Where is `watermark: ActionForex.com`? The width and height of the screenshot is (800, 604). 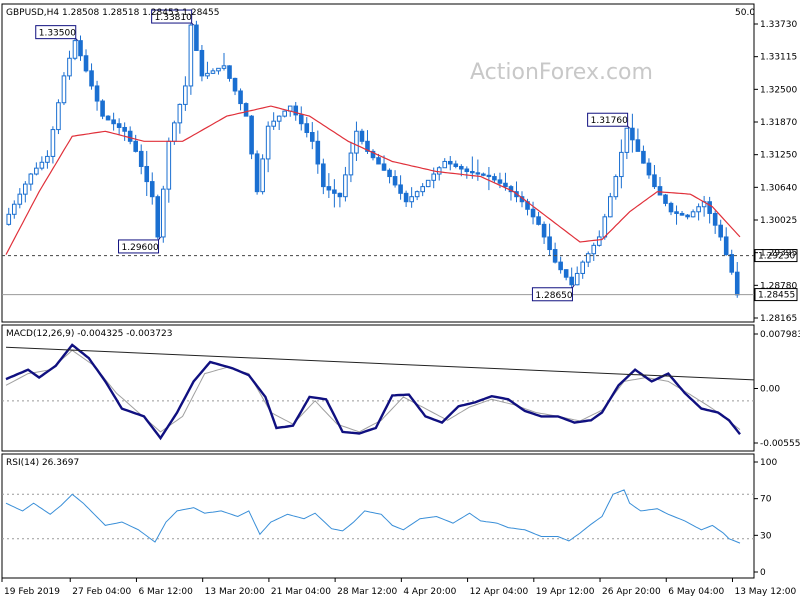
watermark: ActionForex.com is located at coordinates (561, 72).